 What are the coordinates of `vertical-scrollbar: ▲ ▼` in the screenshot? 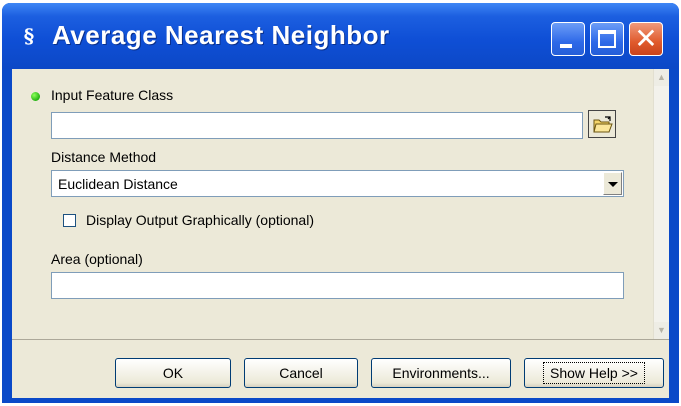 It's located at (661, 204).